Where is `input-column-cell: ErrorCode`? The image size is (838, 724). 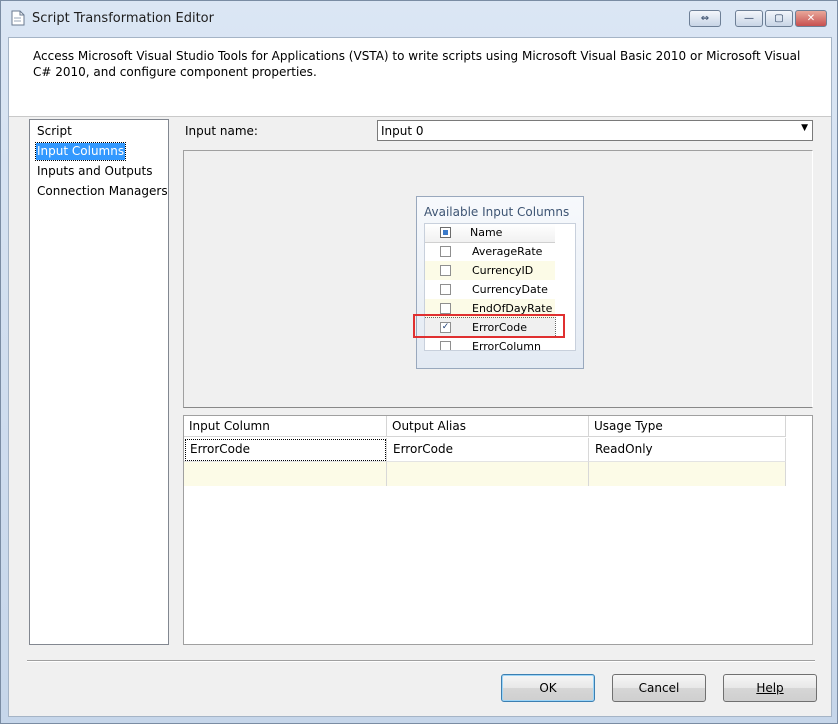 input-column-cell: ErrorCode is located at coordinates (285, 450).